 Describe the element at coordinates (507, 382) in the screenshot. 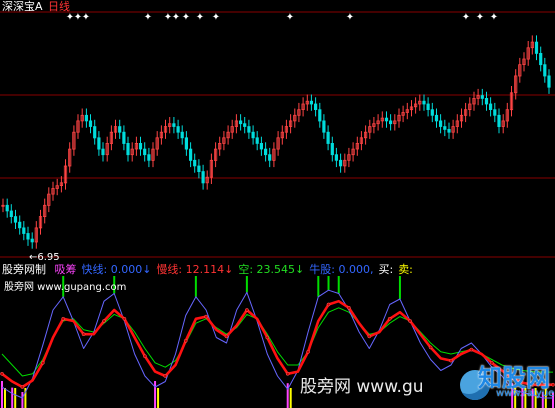

I see `watermark-brand-logo: 知股网 www.raiyue.com` at that location.